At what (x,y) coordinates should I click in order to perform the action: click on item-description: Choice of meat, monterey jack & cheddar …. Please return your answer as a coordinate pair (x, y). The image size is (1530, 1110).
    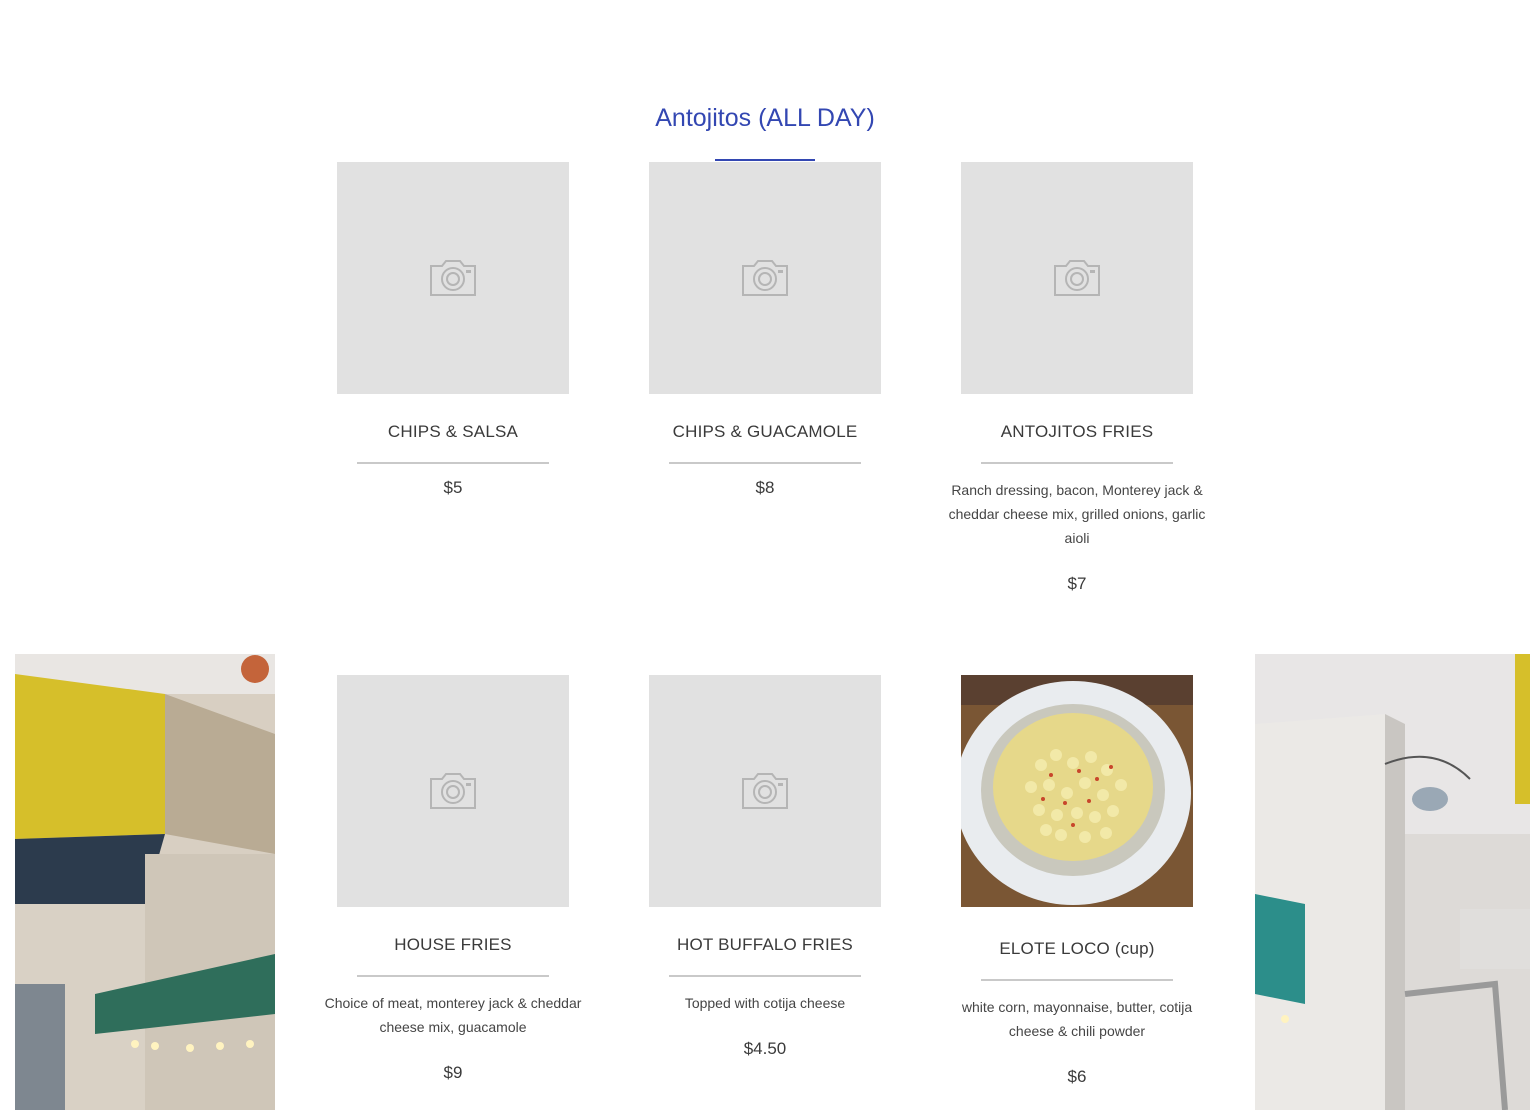
    Looking at the image, I should click on (453, 1015).